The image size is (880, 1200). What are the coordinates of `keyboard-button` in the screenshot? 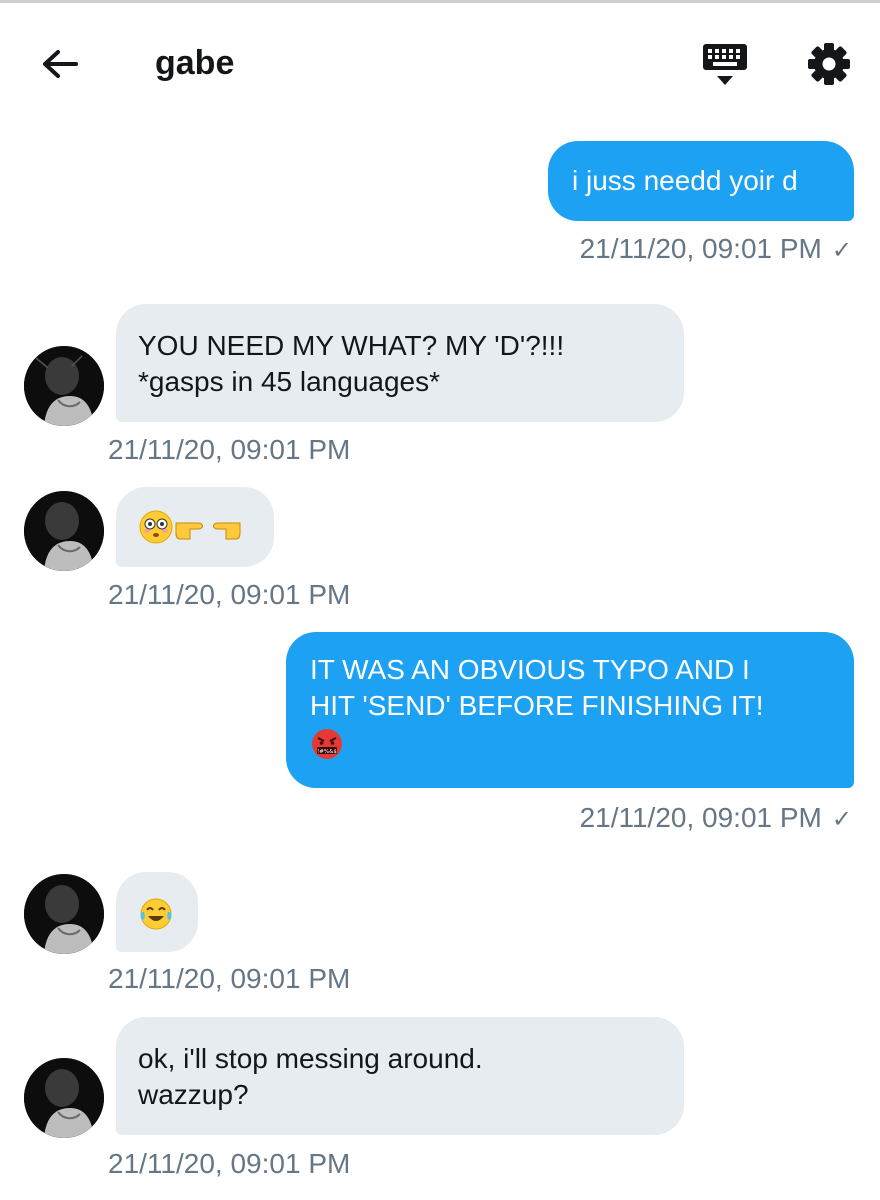 It's located at (725, 66).